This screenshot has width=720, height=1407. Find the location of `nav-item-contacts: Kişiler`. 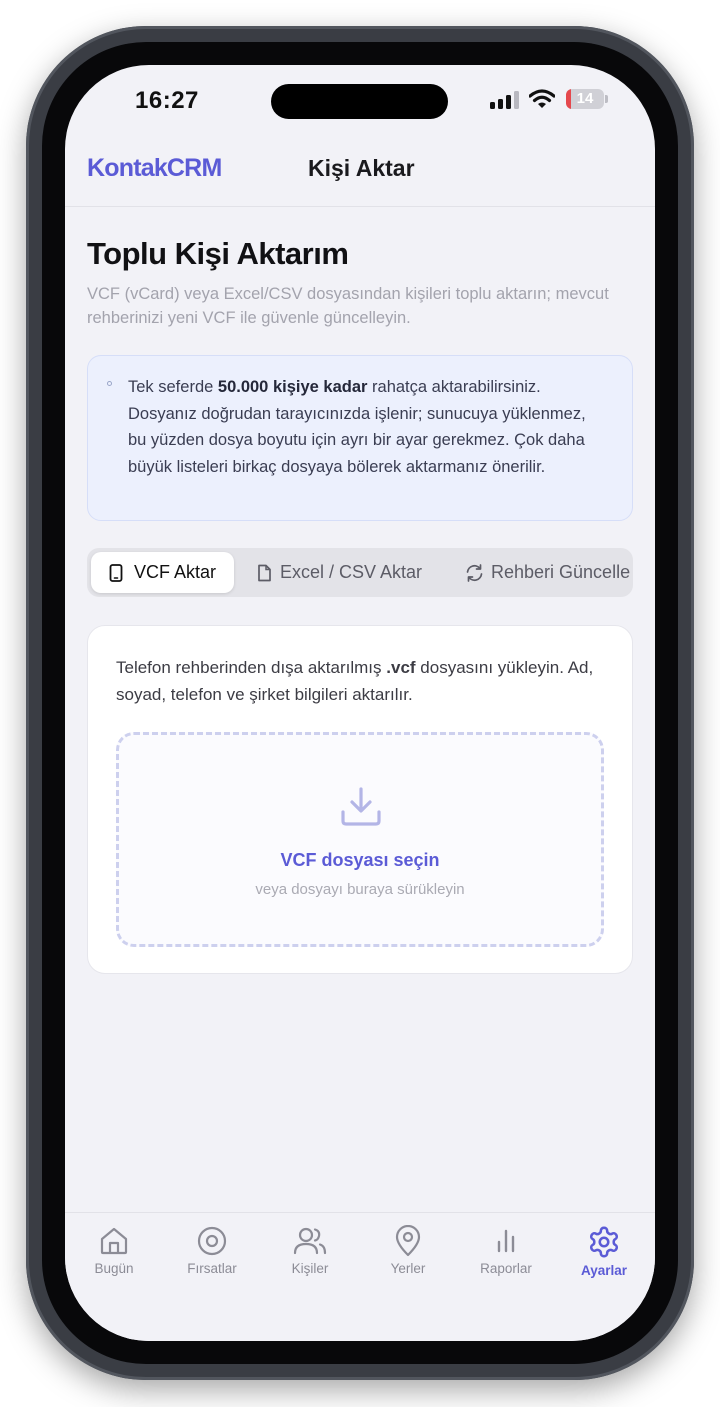

nav-item-contacts: Kişiler is located at coordinates (310, 1255).